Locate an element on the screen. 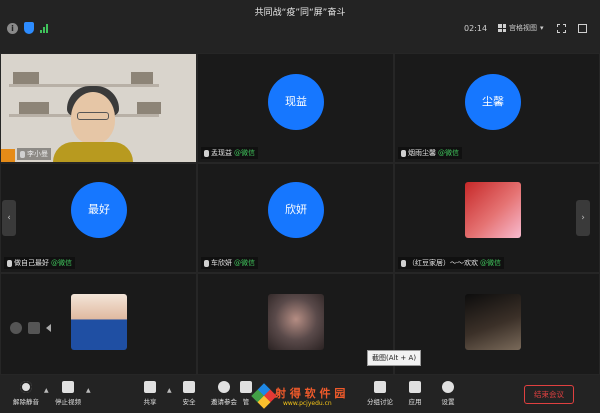  info-icon: i is located at coordinates (12, 28).